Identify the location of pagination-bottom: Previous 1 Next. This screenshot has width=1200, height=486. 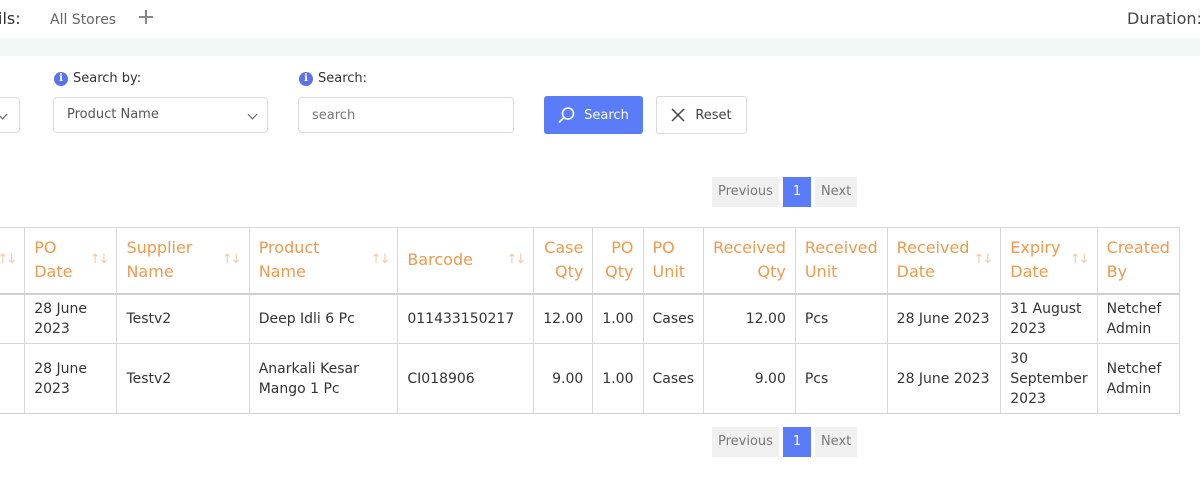
(785, 442).